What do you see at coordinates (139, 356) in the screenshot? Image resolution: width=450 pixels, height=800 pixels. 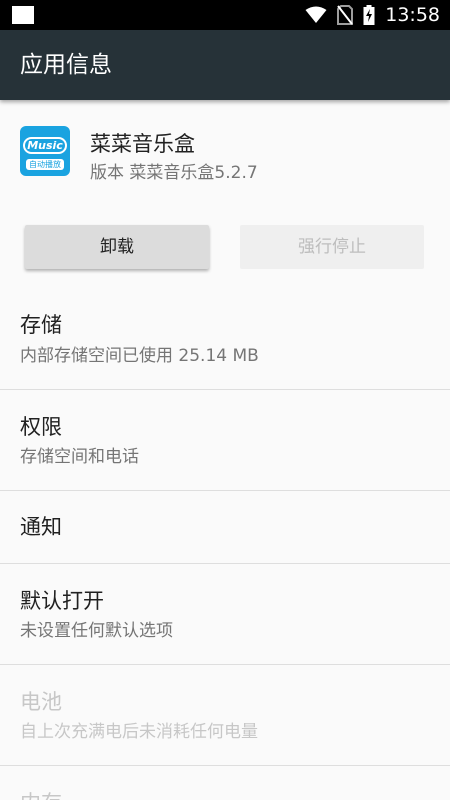 I see `settings-item-subtitle: 内部存储空间已使用 25.14 MB` at bounding box center [139, 356].